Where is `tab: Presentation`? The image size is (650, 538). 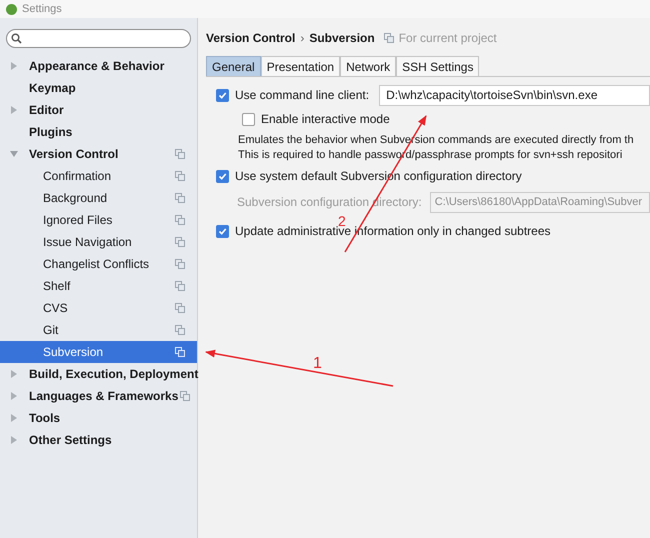 tab: Presentation is located at coordinates (300, 66).